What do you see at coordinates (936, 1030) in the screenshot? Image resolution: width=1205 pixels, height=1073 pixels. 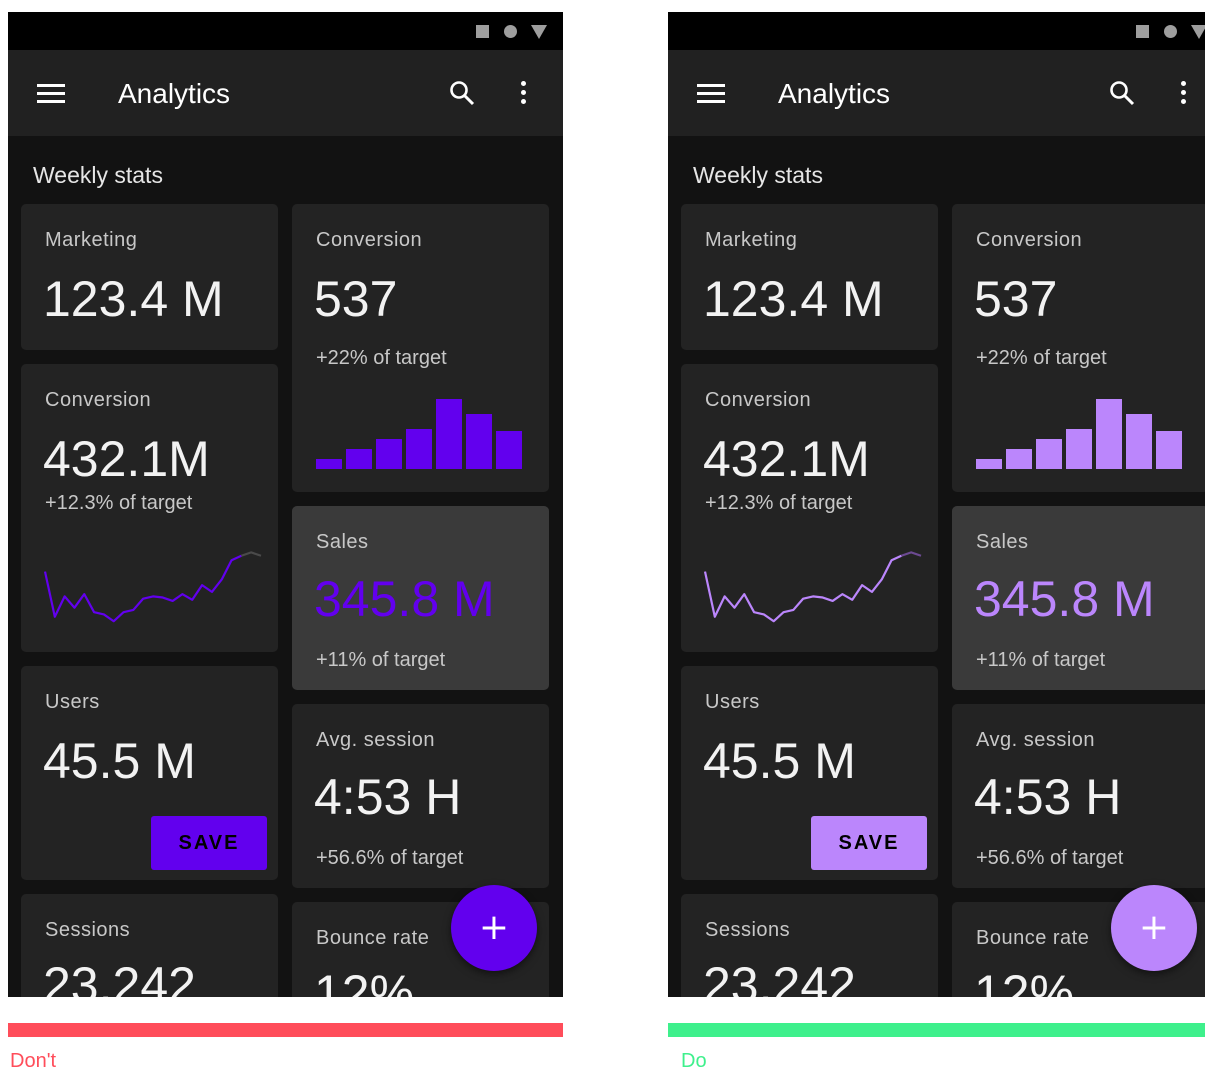 I see `do-indicator-bar` at bounding box center [936, 1030].